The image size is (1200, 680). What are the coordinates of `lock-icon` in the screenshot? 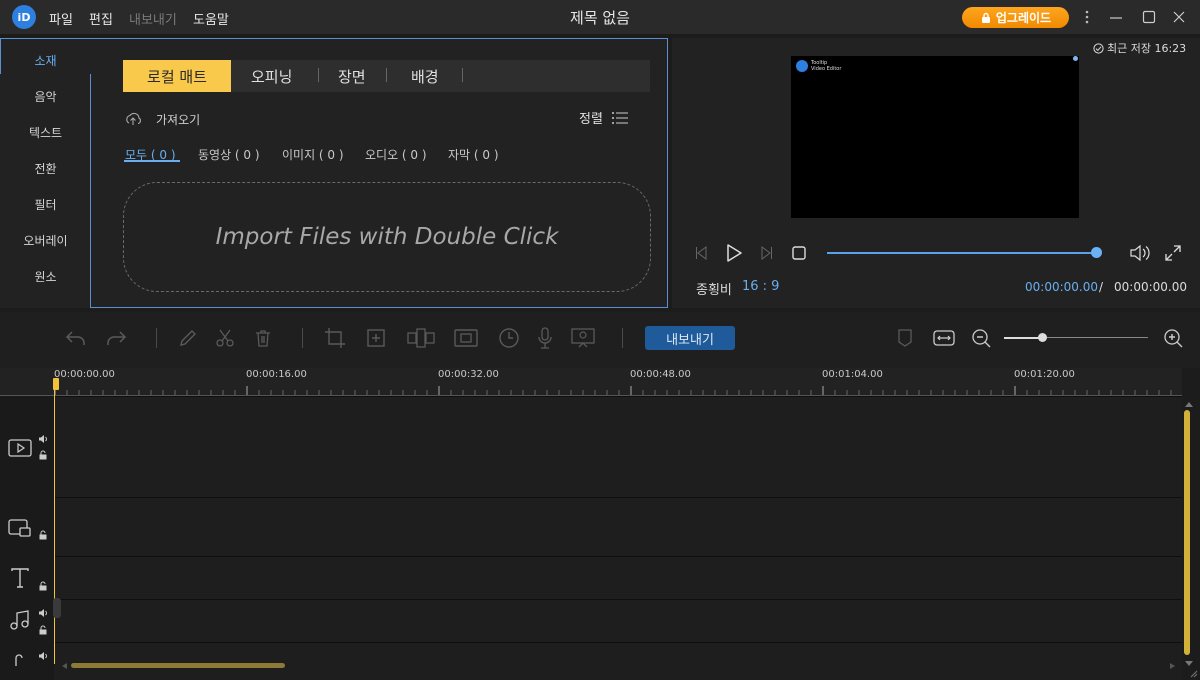 It's located at (986, 18).